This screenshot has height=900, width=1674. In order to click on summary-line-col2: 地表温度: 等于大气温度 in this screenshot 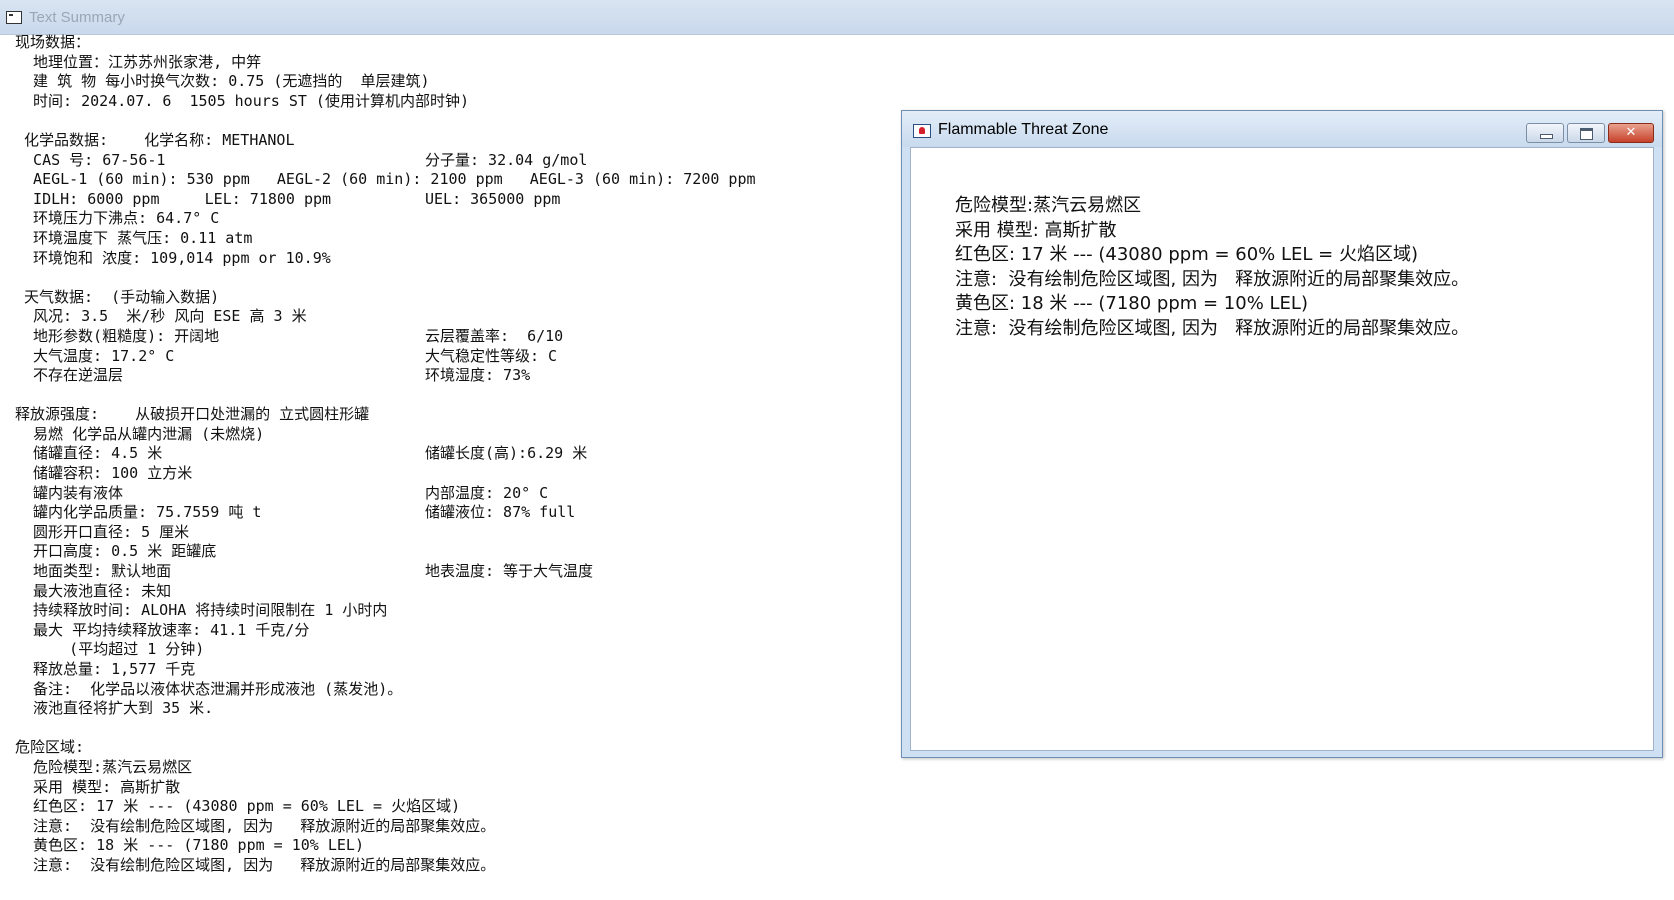, I will do `click(509, 571)`.